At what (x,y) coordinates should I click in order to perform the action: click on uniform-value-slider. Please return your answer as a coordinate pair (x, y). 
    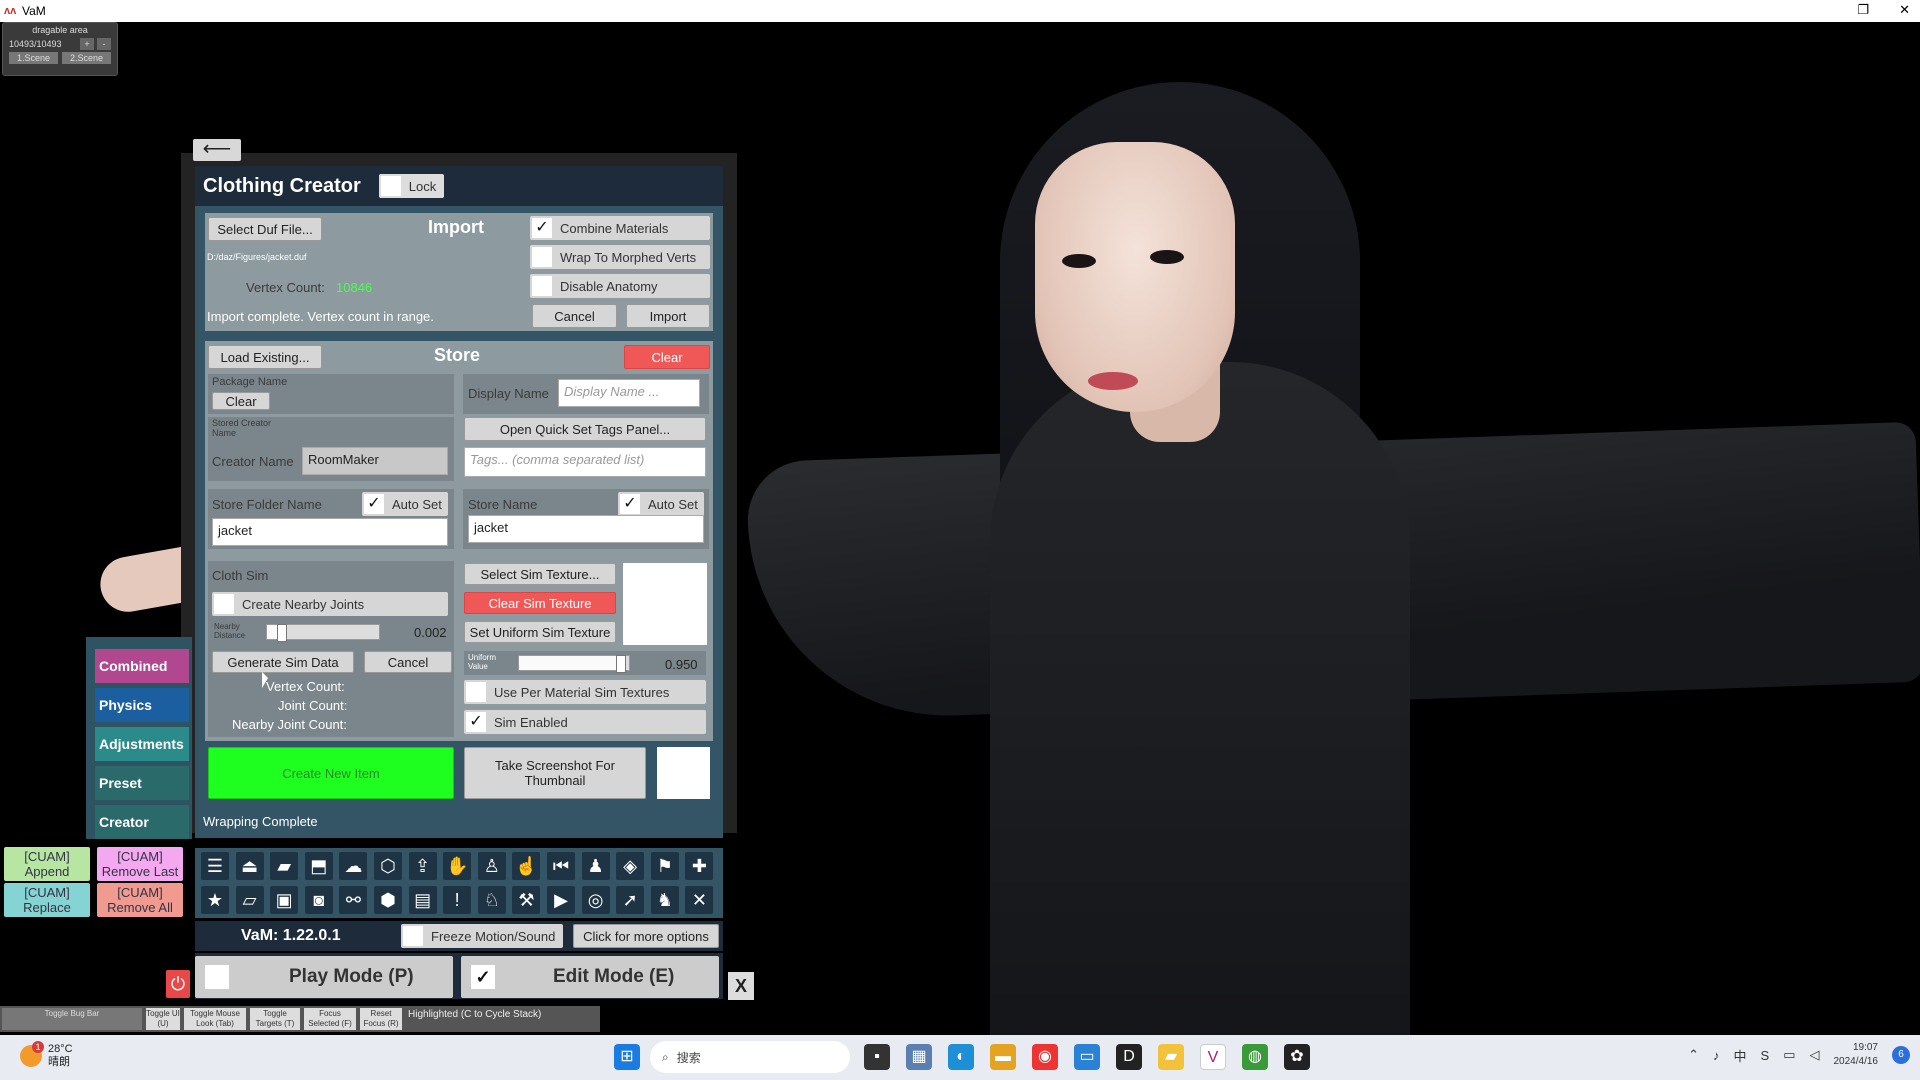
    Looking at the image, I should click on (574, 664).